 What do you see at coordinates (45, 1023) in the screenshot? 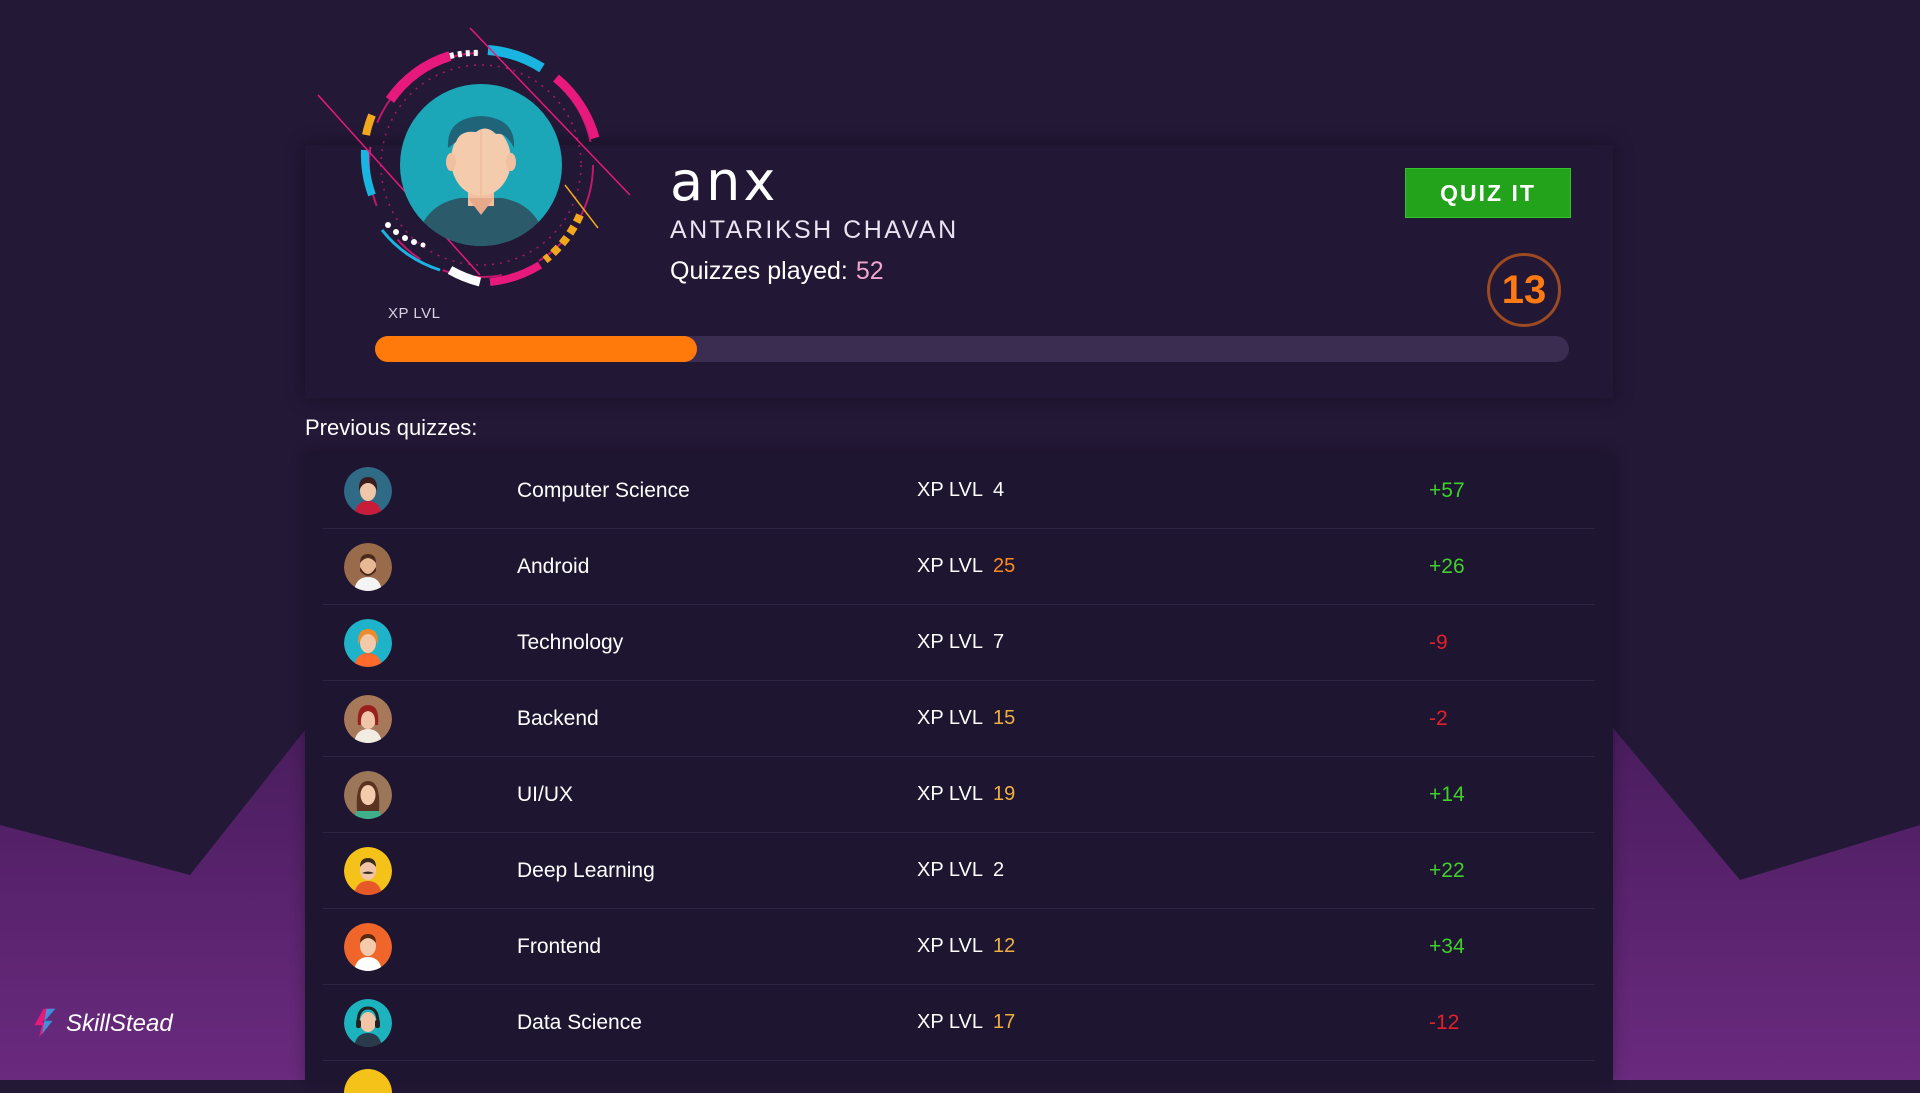
I see `skillstead-logo-icon` at bounding box center [45, 1023].